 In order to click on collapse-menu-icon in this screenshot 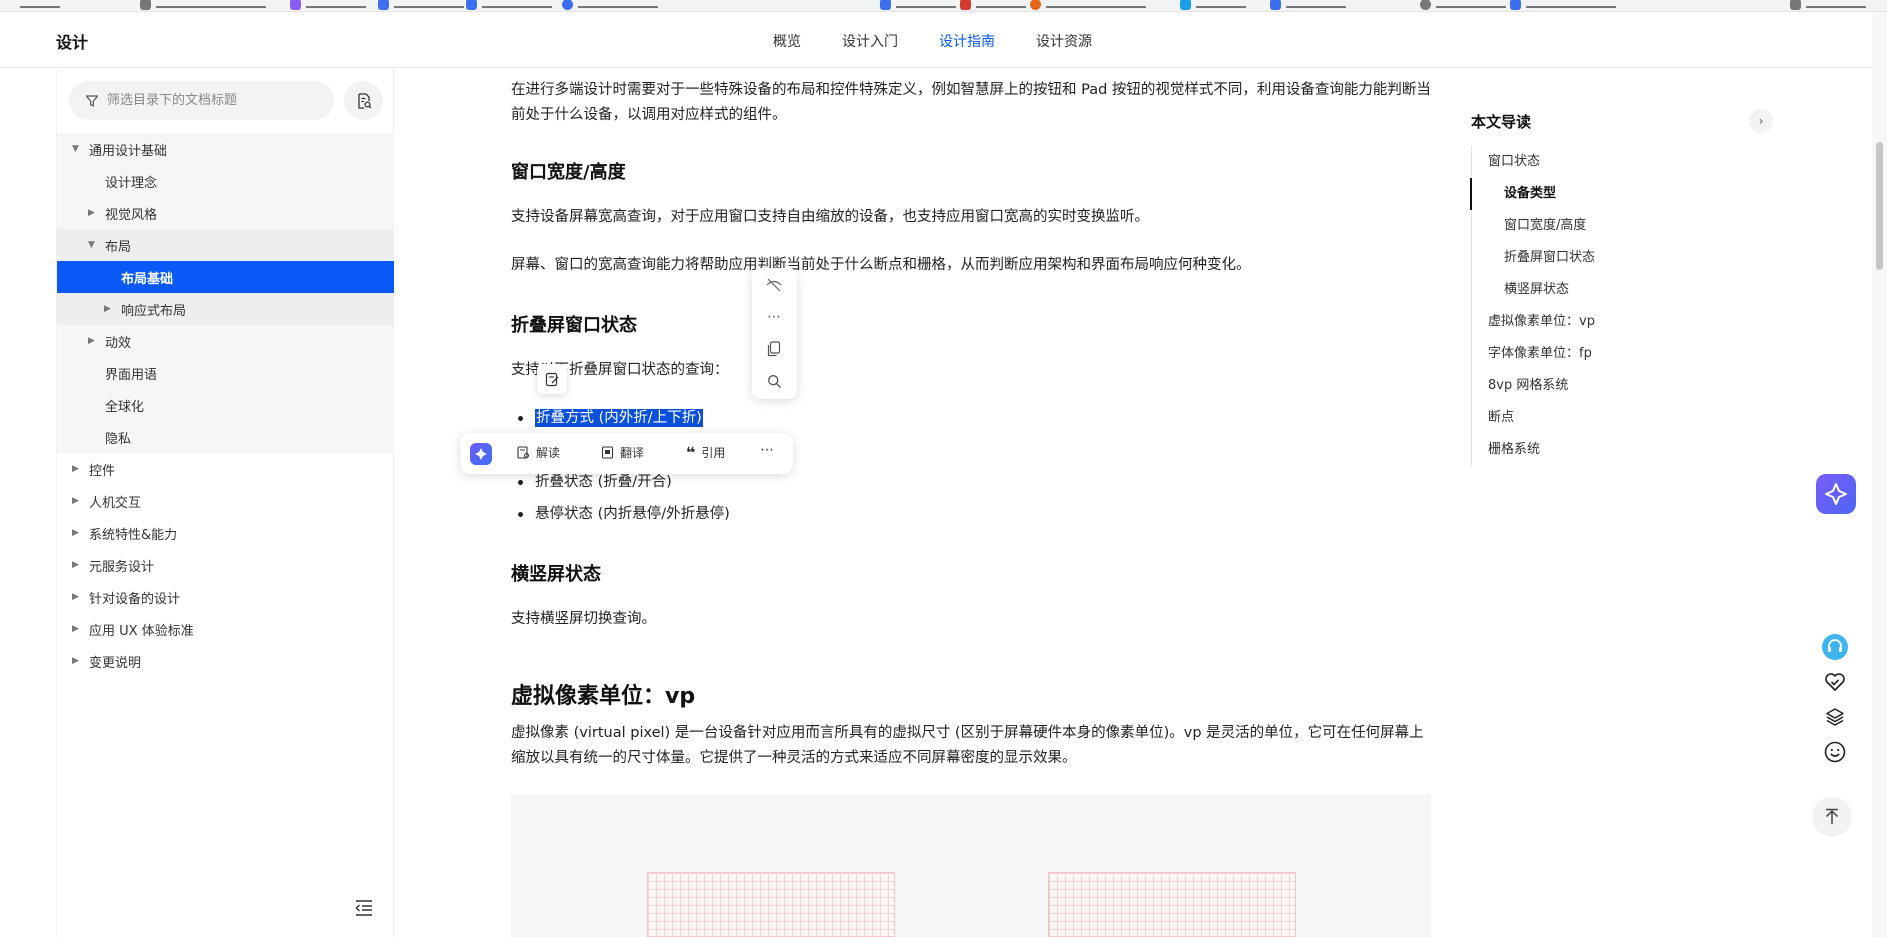, I will do `click(363, 908)`.